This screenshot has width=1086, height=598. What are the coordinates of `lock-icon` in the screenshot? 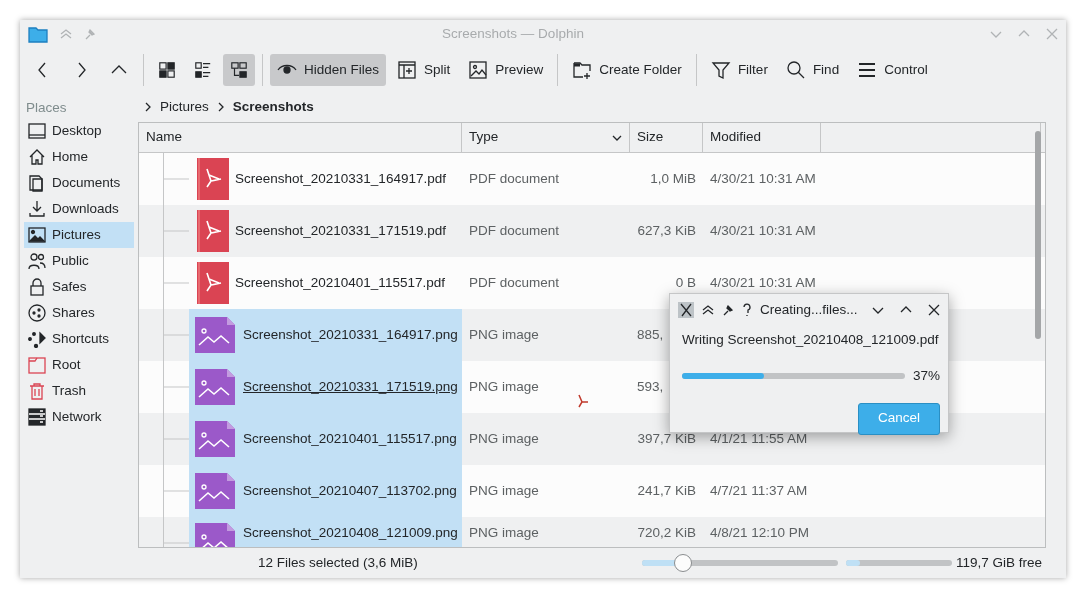 It's located at (37, 287).